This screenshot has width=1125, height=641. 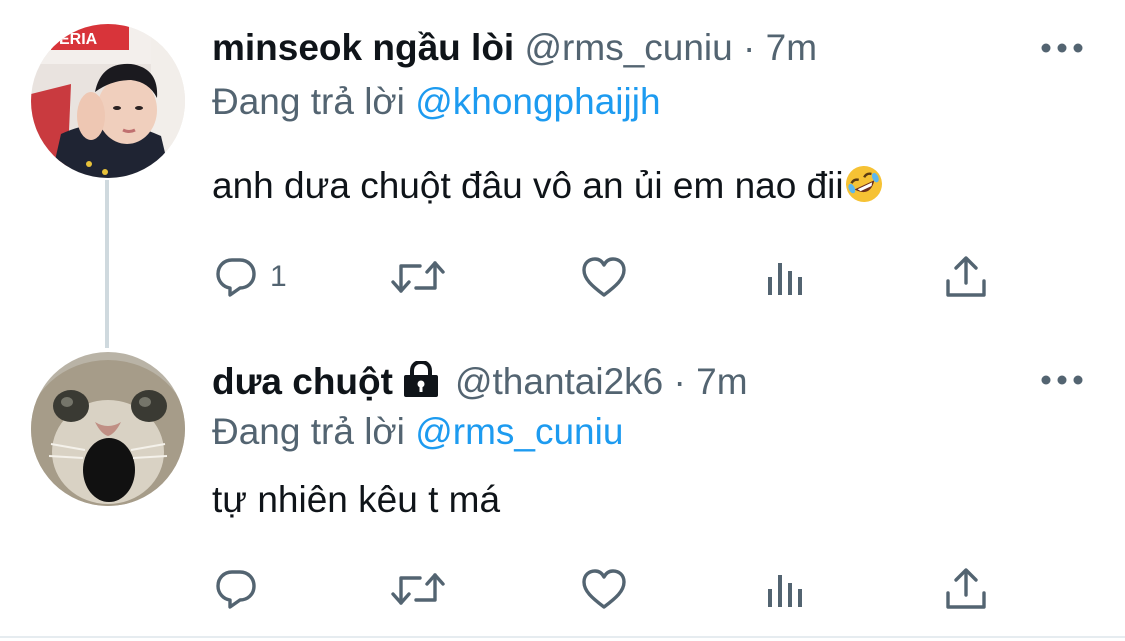 I want to click on tweet-text-content: tự nhiên kêu t má, so click(x=356, y=499).